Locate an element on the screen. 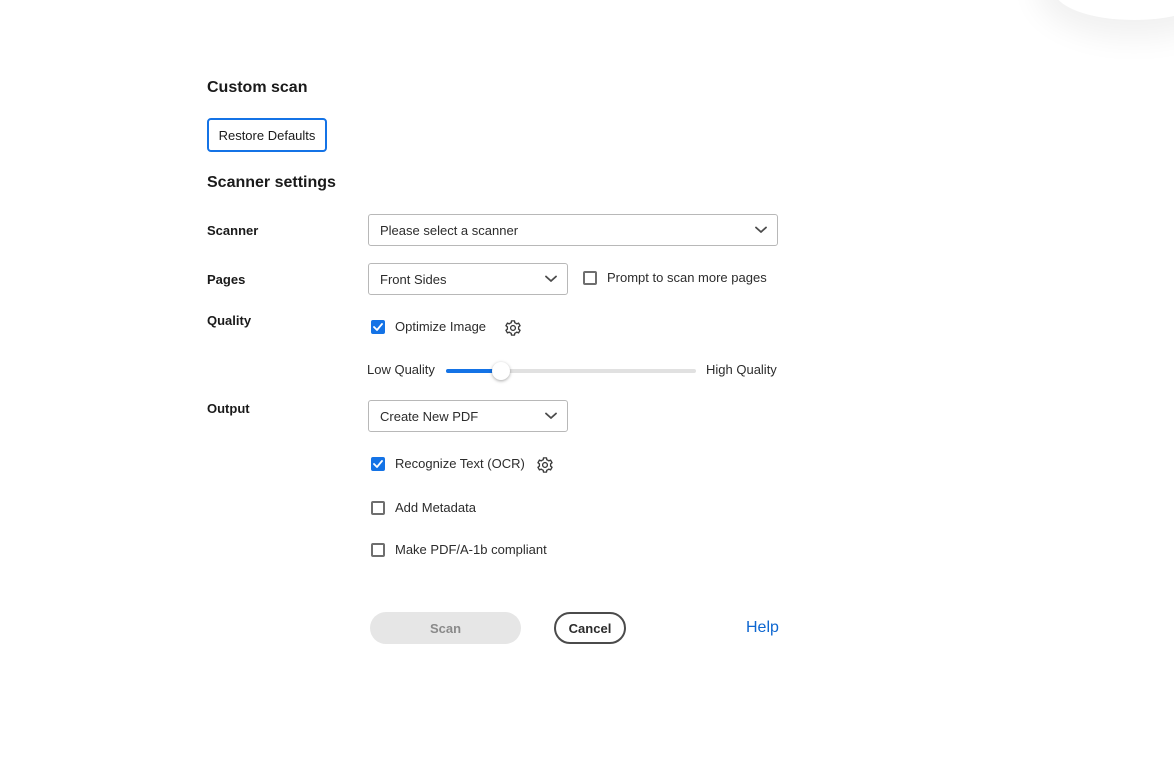 The height and width of the screenshot is (771, 1174). custom-scan-title: Custom scan is located at coordinates (257, 87).